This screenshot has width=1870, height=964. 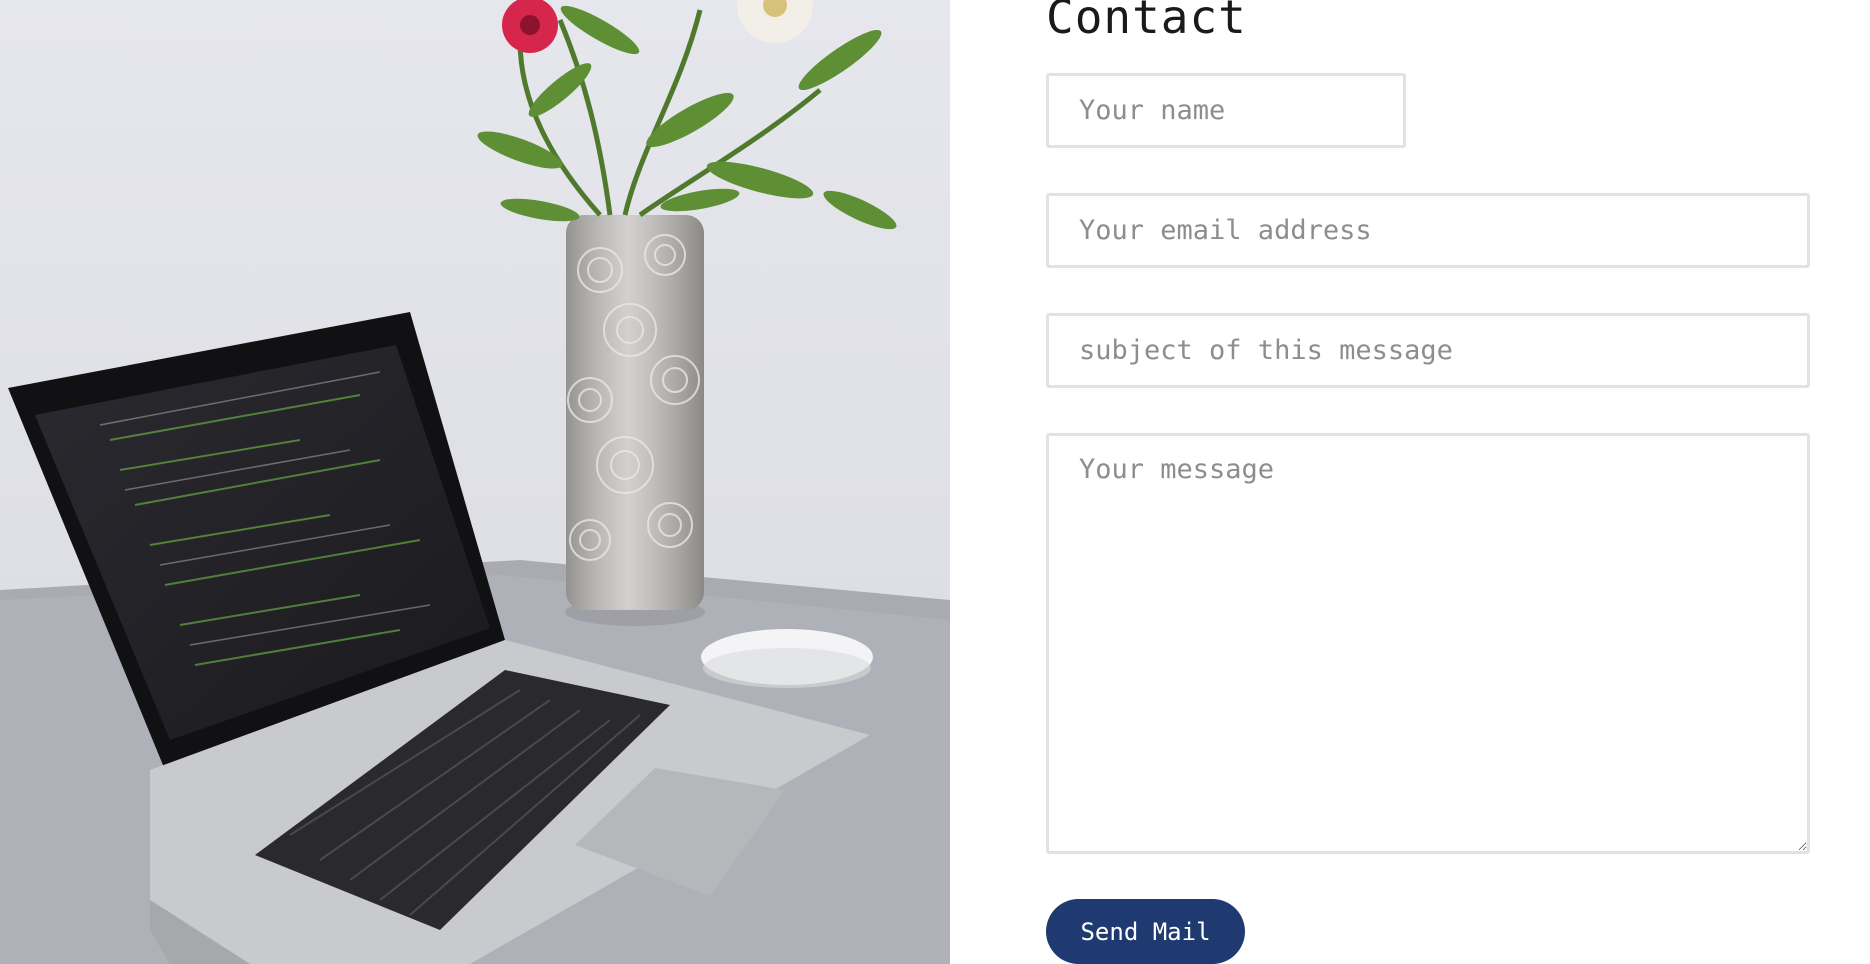 I want to click on email-input, so click(x=1428, y=230).